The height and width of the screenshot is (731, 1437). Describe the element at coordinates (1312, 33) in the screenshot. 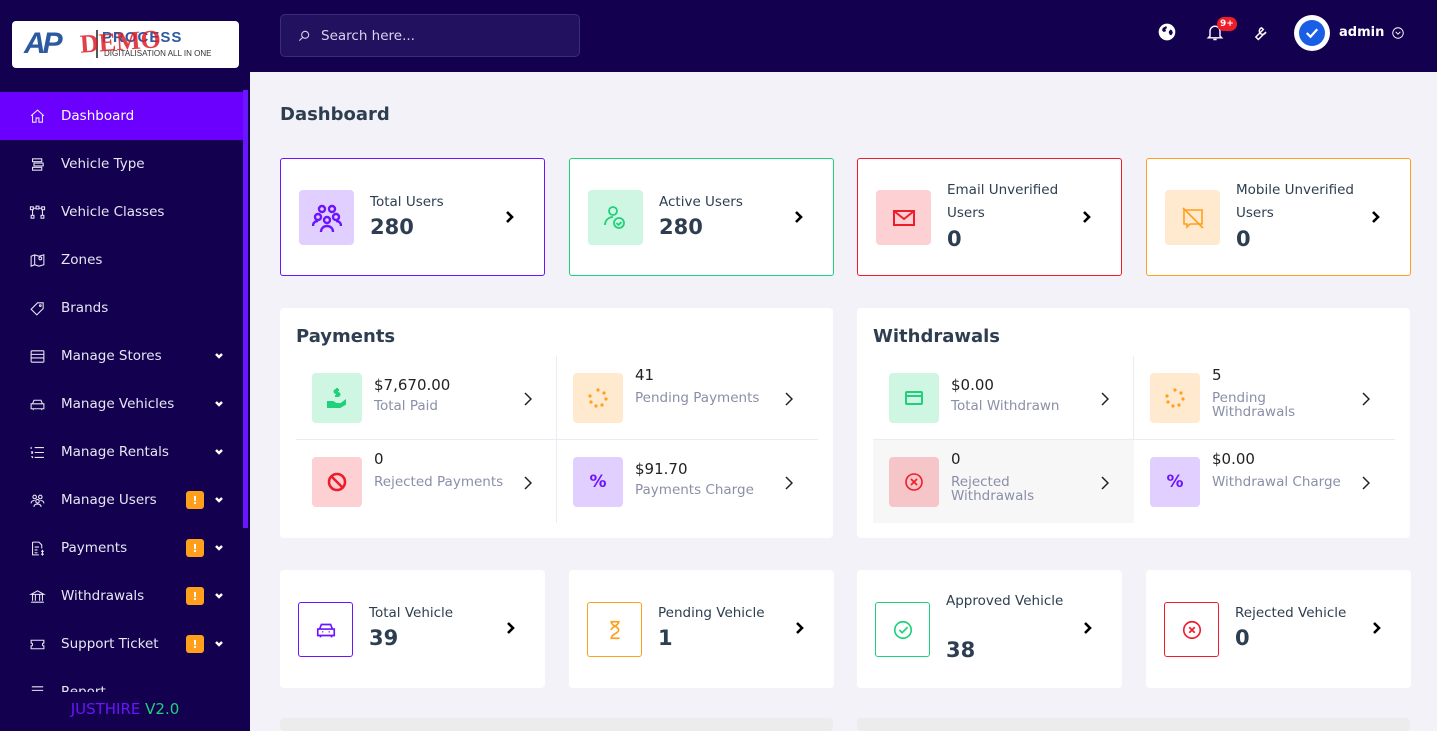

I see `avatar` at that location.